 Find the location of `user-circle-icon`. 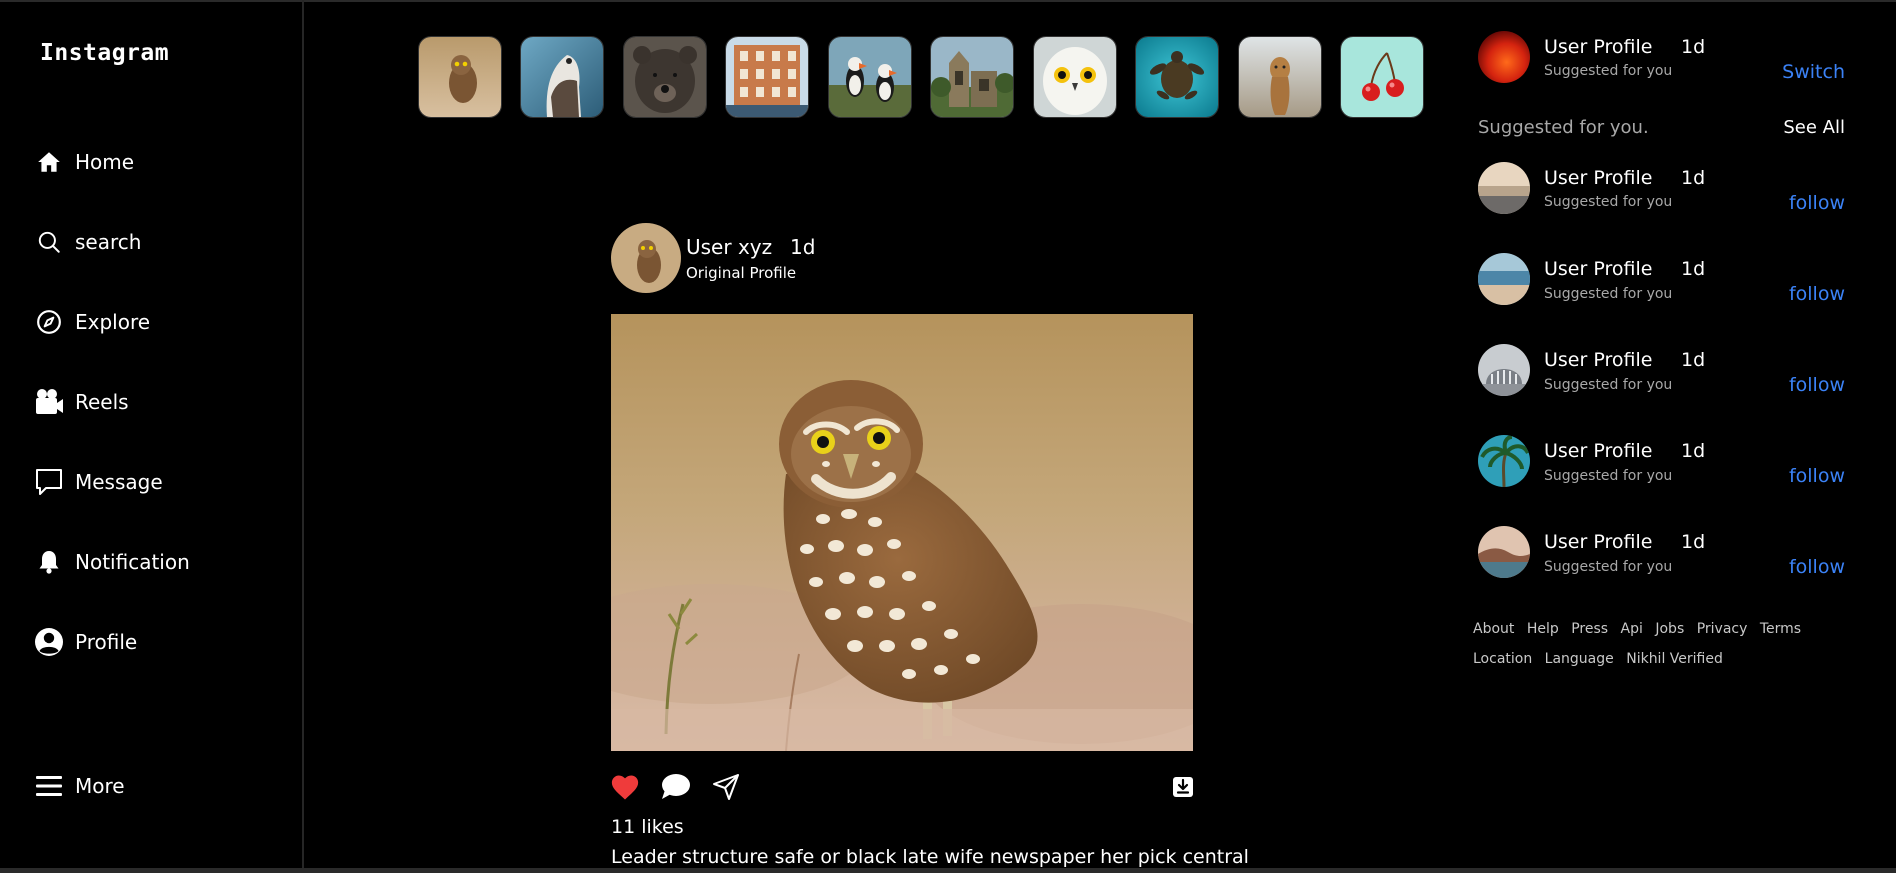

user-circle-icon is located at coordinates (49, 642).